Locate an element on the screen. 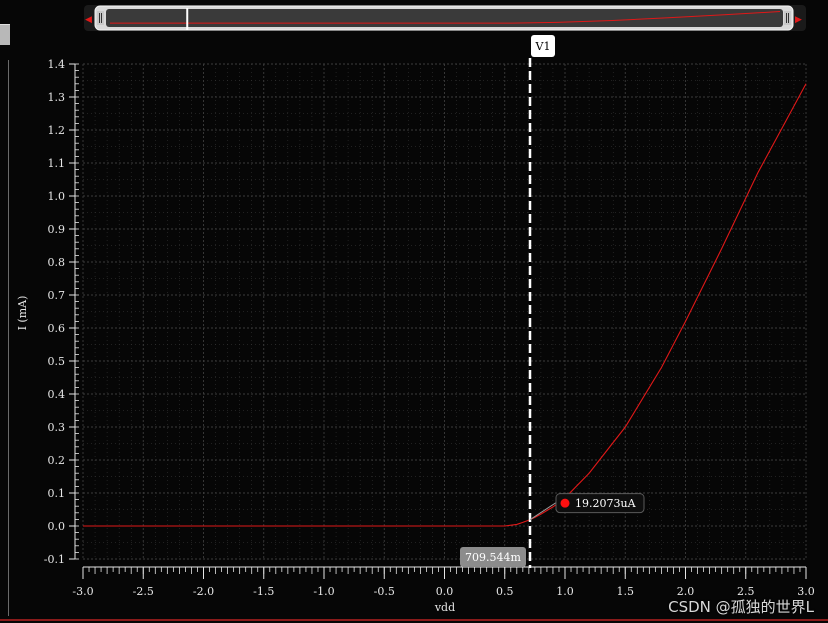  y-tick-label: 0.6 is located at coordinates (57, 328).